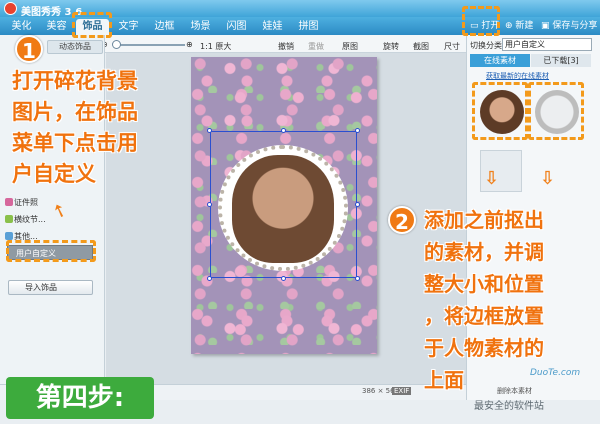 This screenshot has height=424, width=600. Describe the element at coordinates (561, 60) in the screenshot. I see `tab-downloaded: 已下载[3]` at that location.